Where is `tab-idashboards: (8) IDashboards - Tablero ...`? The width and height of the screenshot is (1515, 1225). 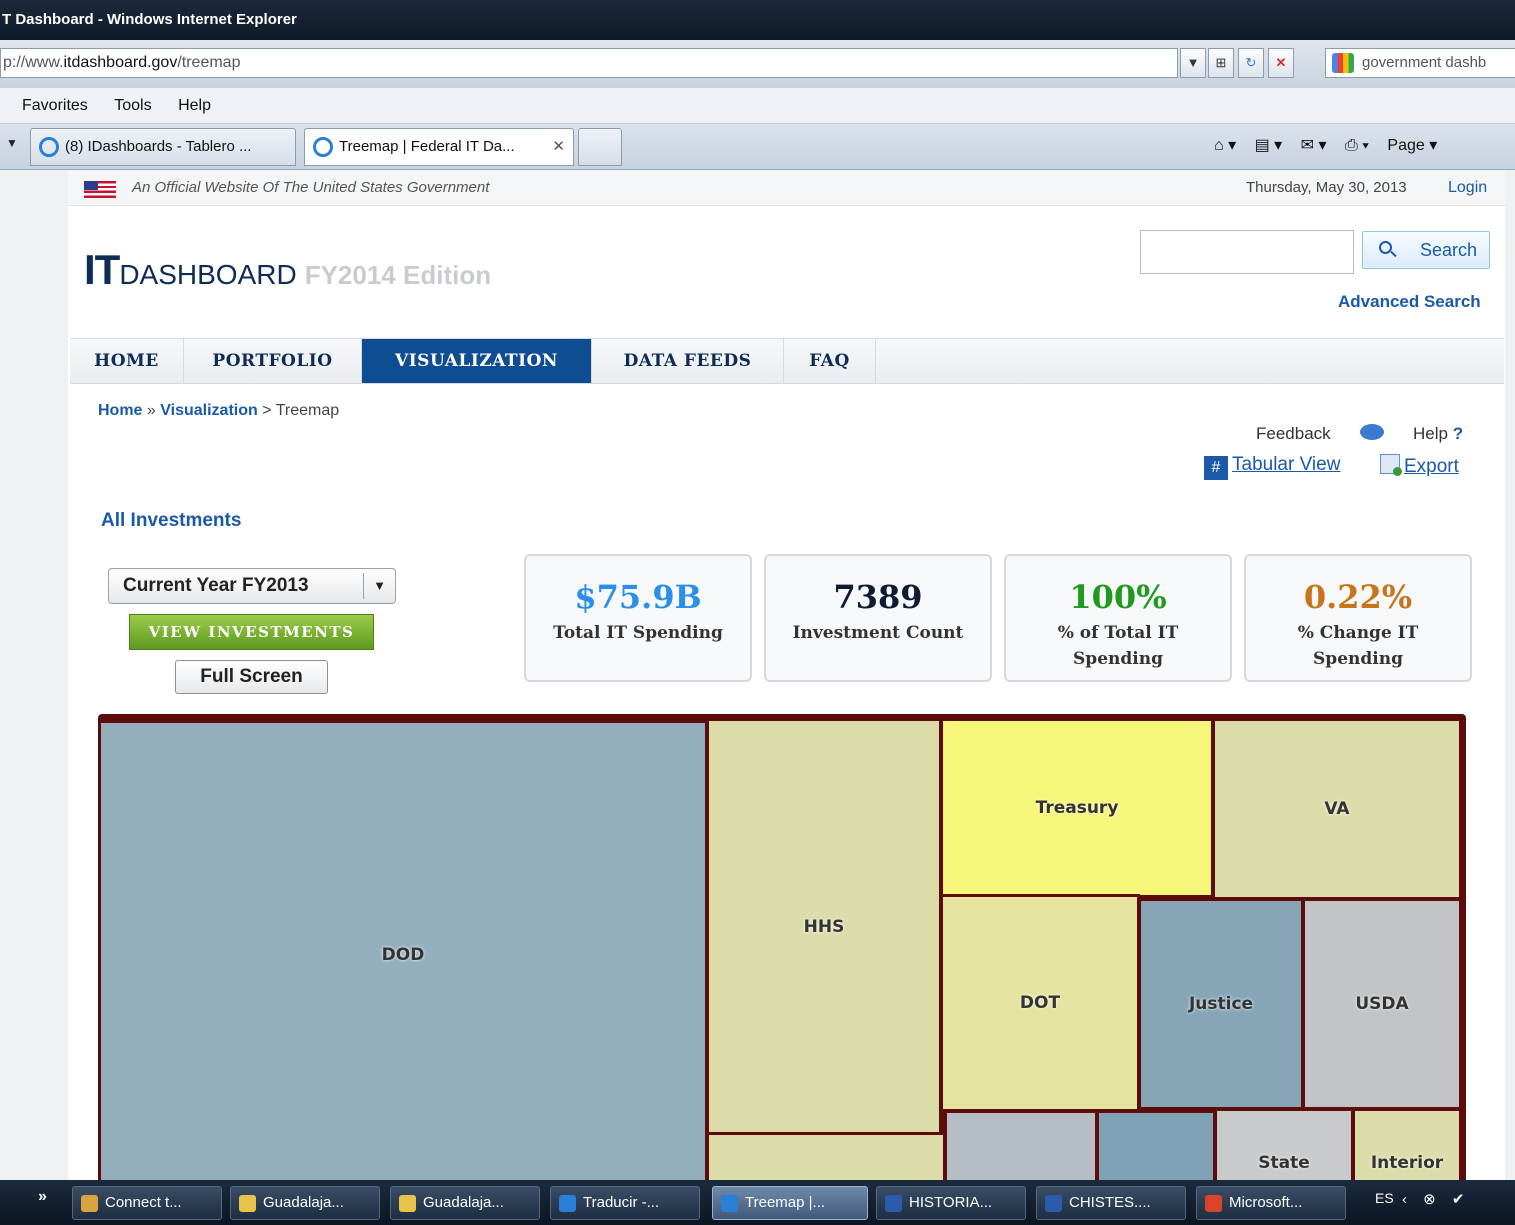 tab-idashboards: (8) IDashboards - Tablero ... is located at coordinates (163, 147).